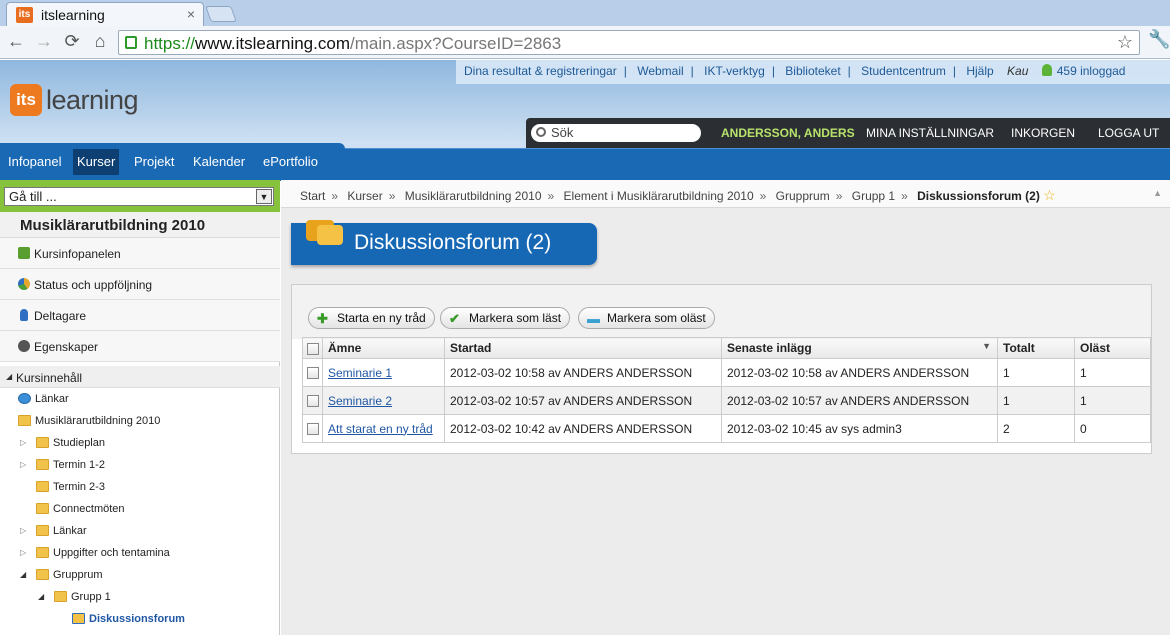 The image size is (1170, 635). What do you see at coordinates (903, 71) in the screenshot?
I see `link-studentcentrum: Studentcentrum` at bounding box center [903, 71].